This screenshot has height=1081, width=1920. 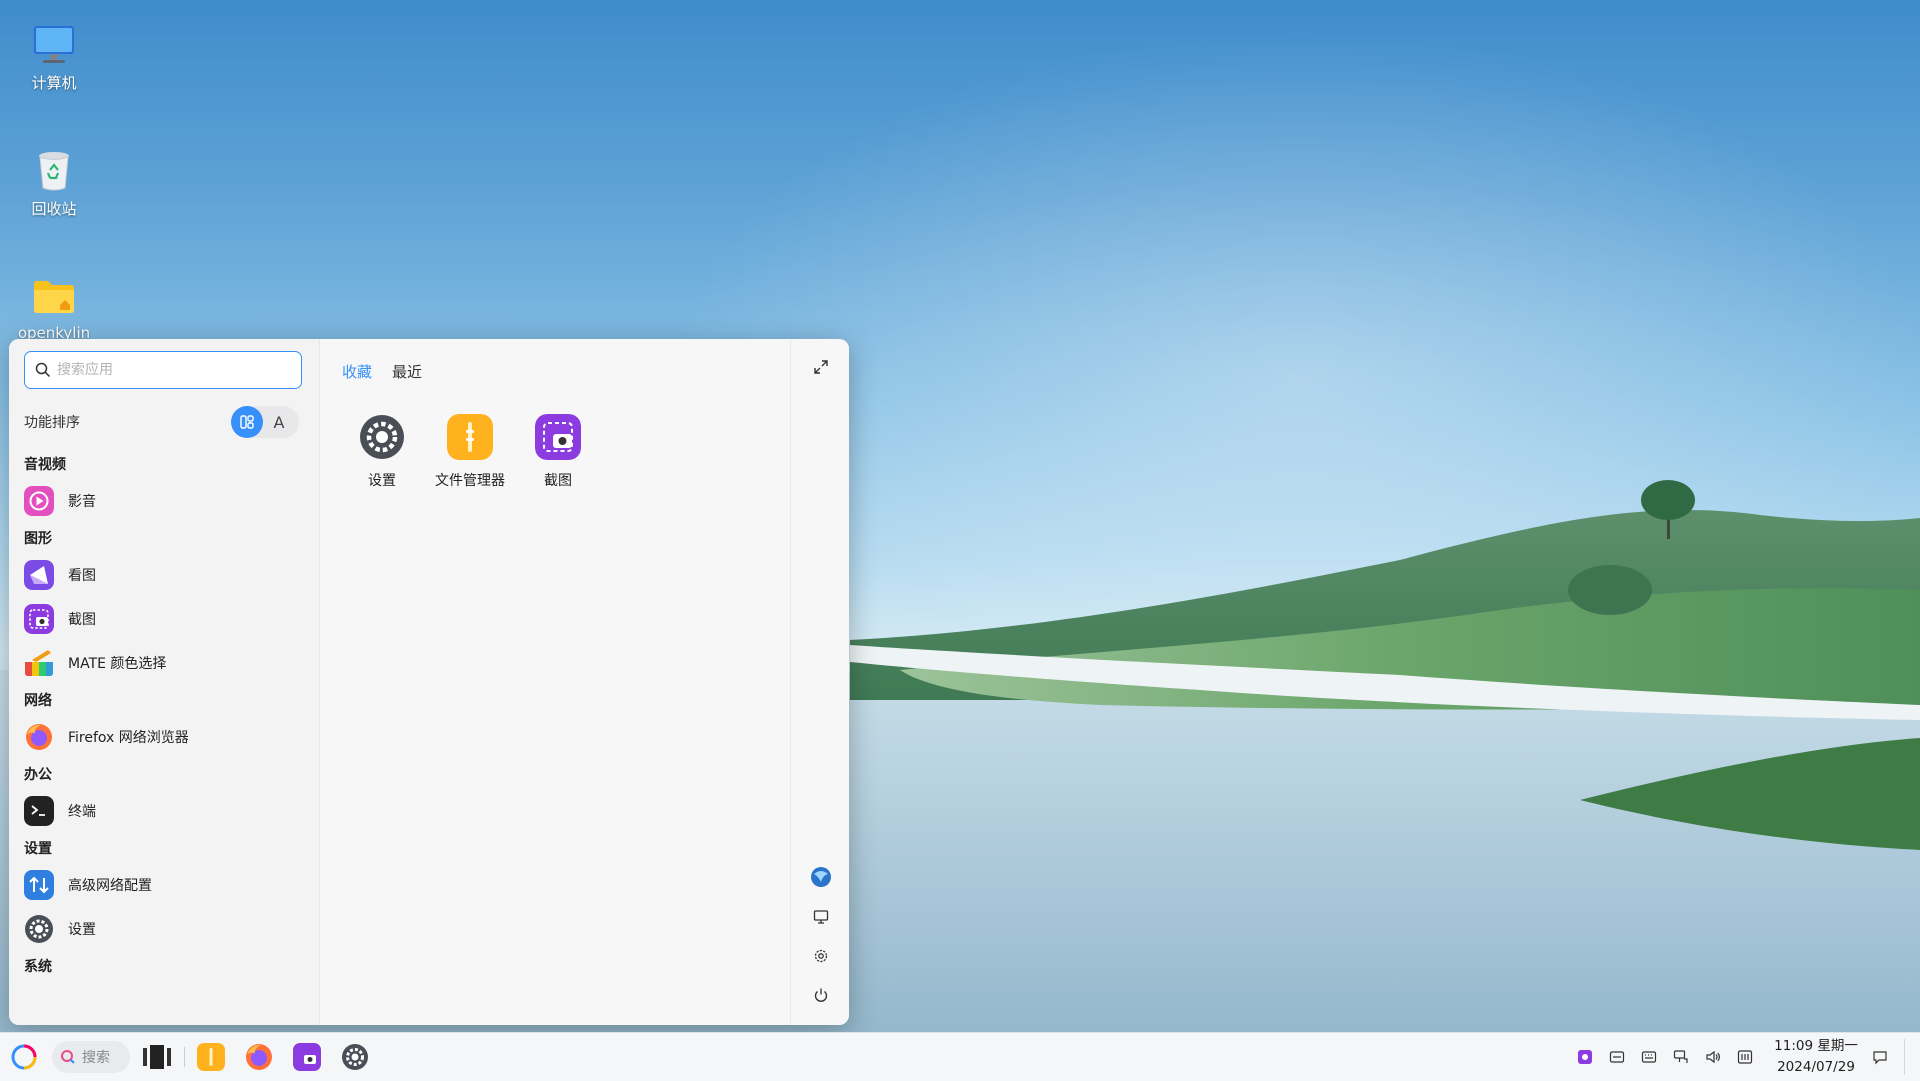 I want to click on user-avatar-icon, so click(x=821, y=877).